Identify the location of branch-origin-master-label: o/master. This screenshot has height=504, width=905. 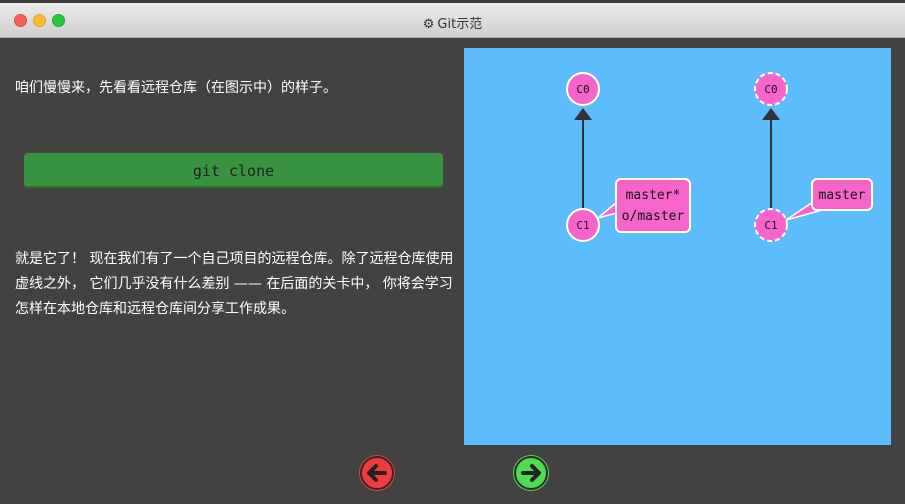
(653, 216).